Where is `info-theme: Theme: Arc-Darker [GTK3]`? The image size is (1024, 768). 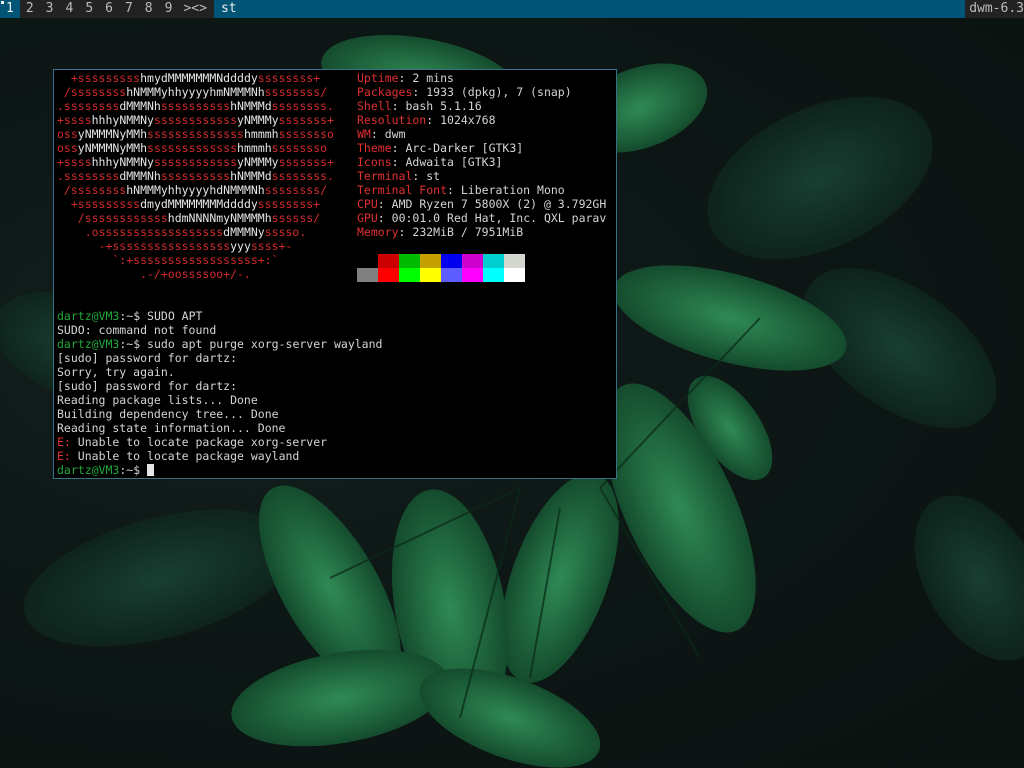 info-theme: Theme: Arc-Darker [GTK3] is located at coordinates (440, 148).